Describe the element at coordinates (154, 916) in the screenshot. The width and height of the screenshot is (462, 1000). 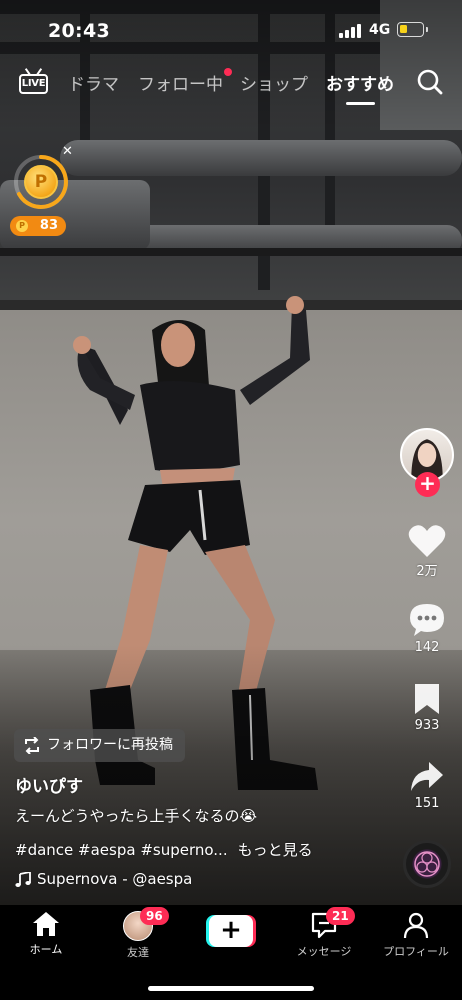
I see `friends-badge: 96` at that location.